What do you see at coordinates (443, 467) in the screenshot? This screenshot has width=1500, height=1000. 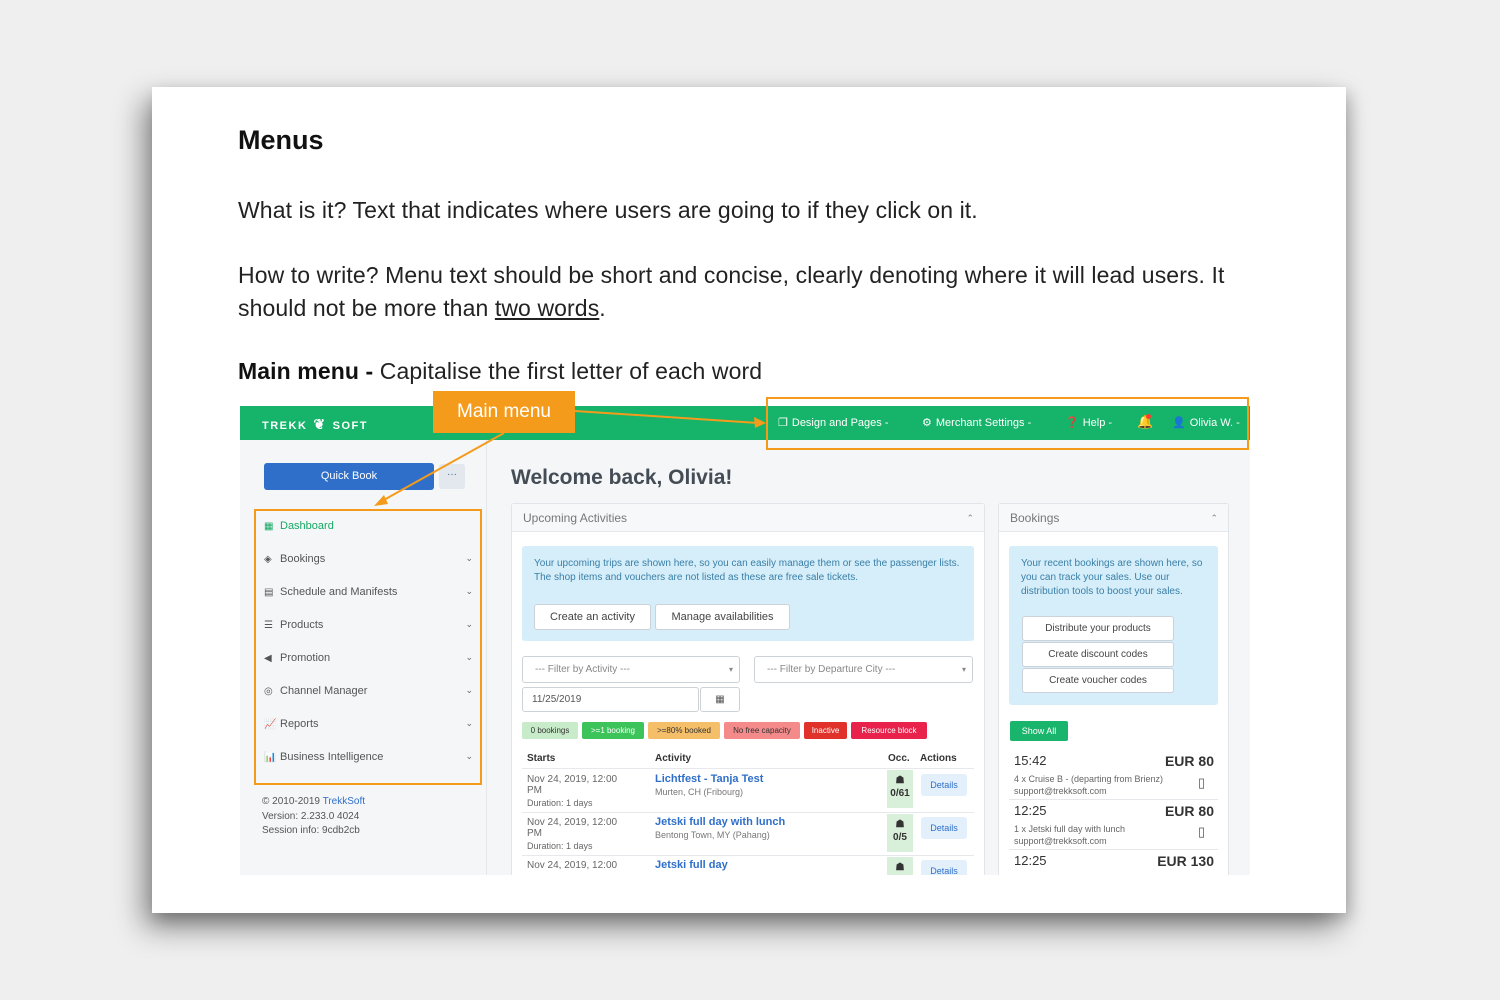 I see `arrow-to-sidebar` at bounding box center [443, 467].